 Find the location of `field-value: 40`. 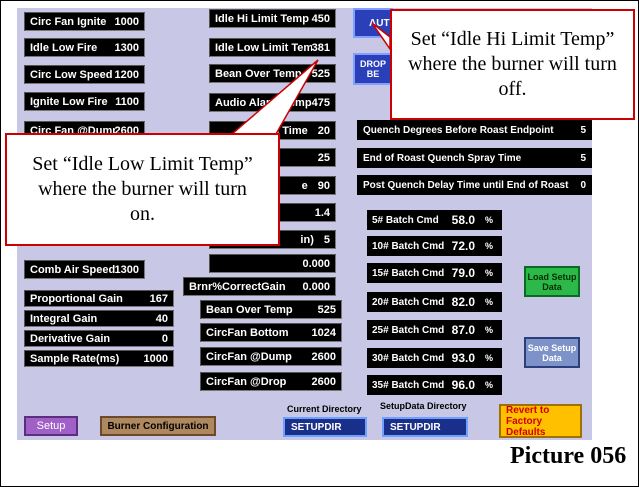

field-value: 40 is located at coordinates (161, 318).